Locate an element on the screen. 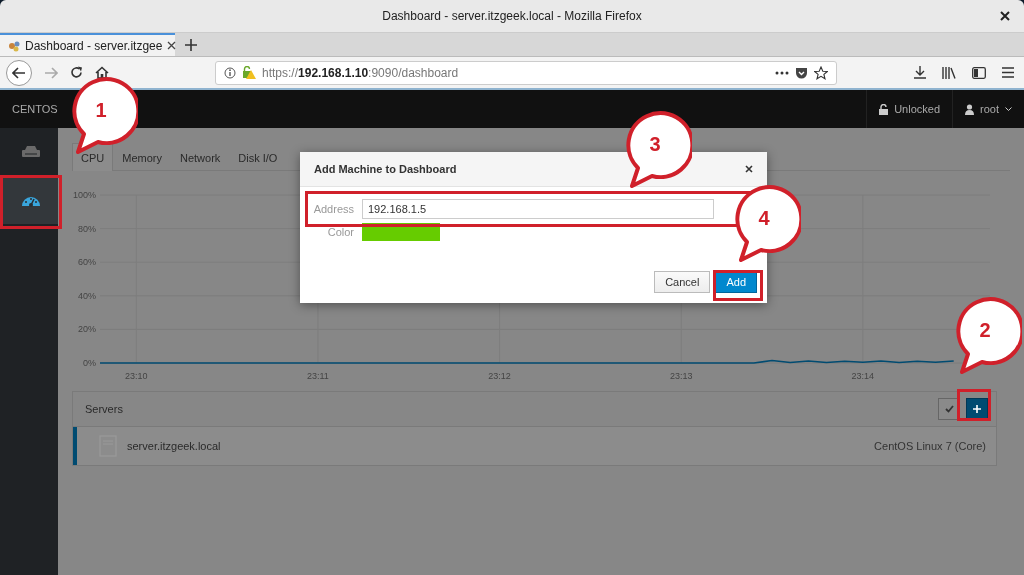 Image resolution: width=1024 pixels, height=575 pixels. window-title: Dashboard - server.itzgeek.local - Mozilla Firefox is located at coordinates (512, 16).